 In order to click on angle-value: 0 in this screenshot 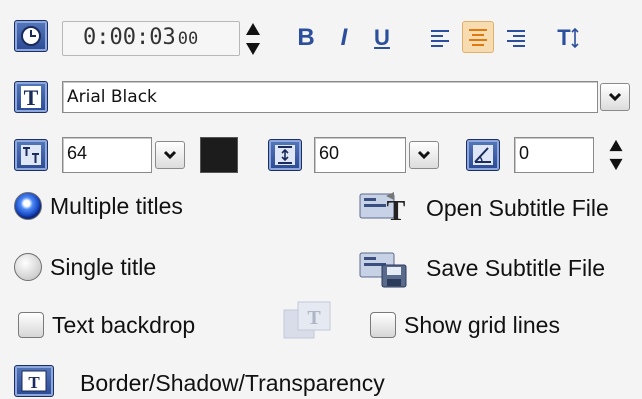, I will do `click(524, 153)`.